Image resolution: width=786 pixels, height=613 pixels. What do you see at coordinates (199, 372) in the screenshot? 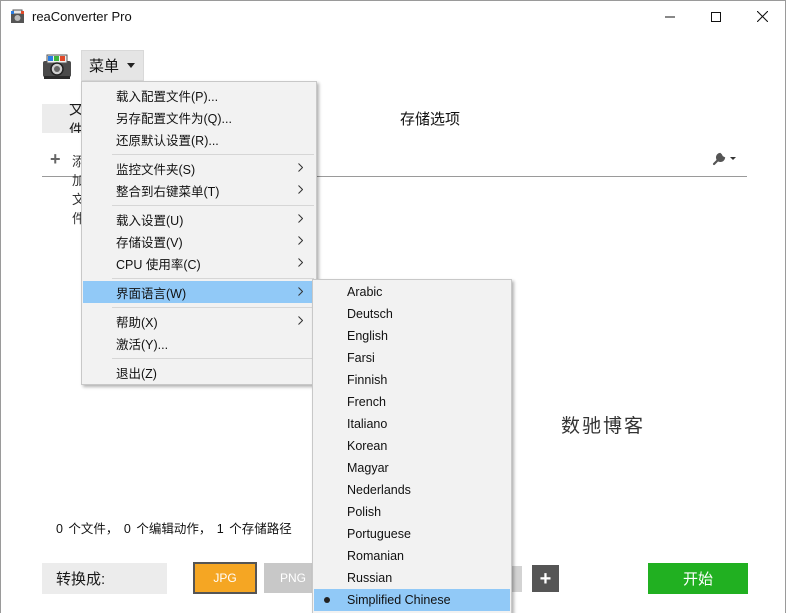
I see `menu-item-exit: 退出(Z)` at bounding box center [199, 372].